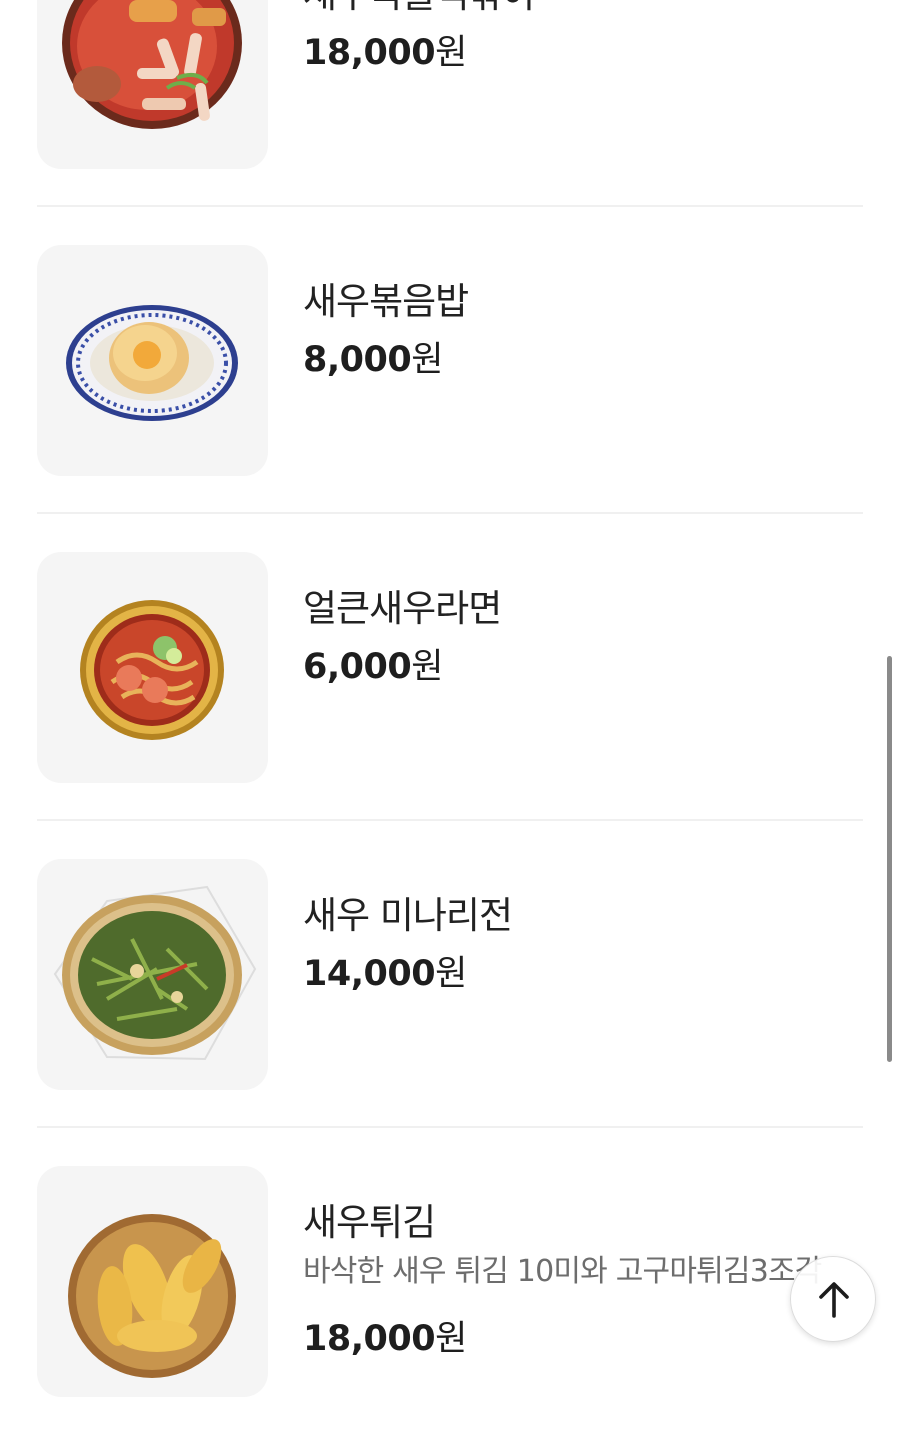 The image size is (900, 1435). I want to click on fried-rice-dish-icon, so click(152, 363).